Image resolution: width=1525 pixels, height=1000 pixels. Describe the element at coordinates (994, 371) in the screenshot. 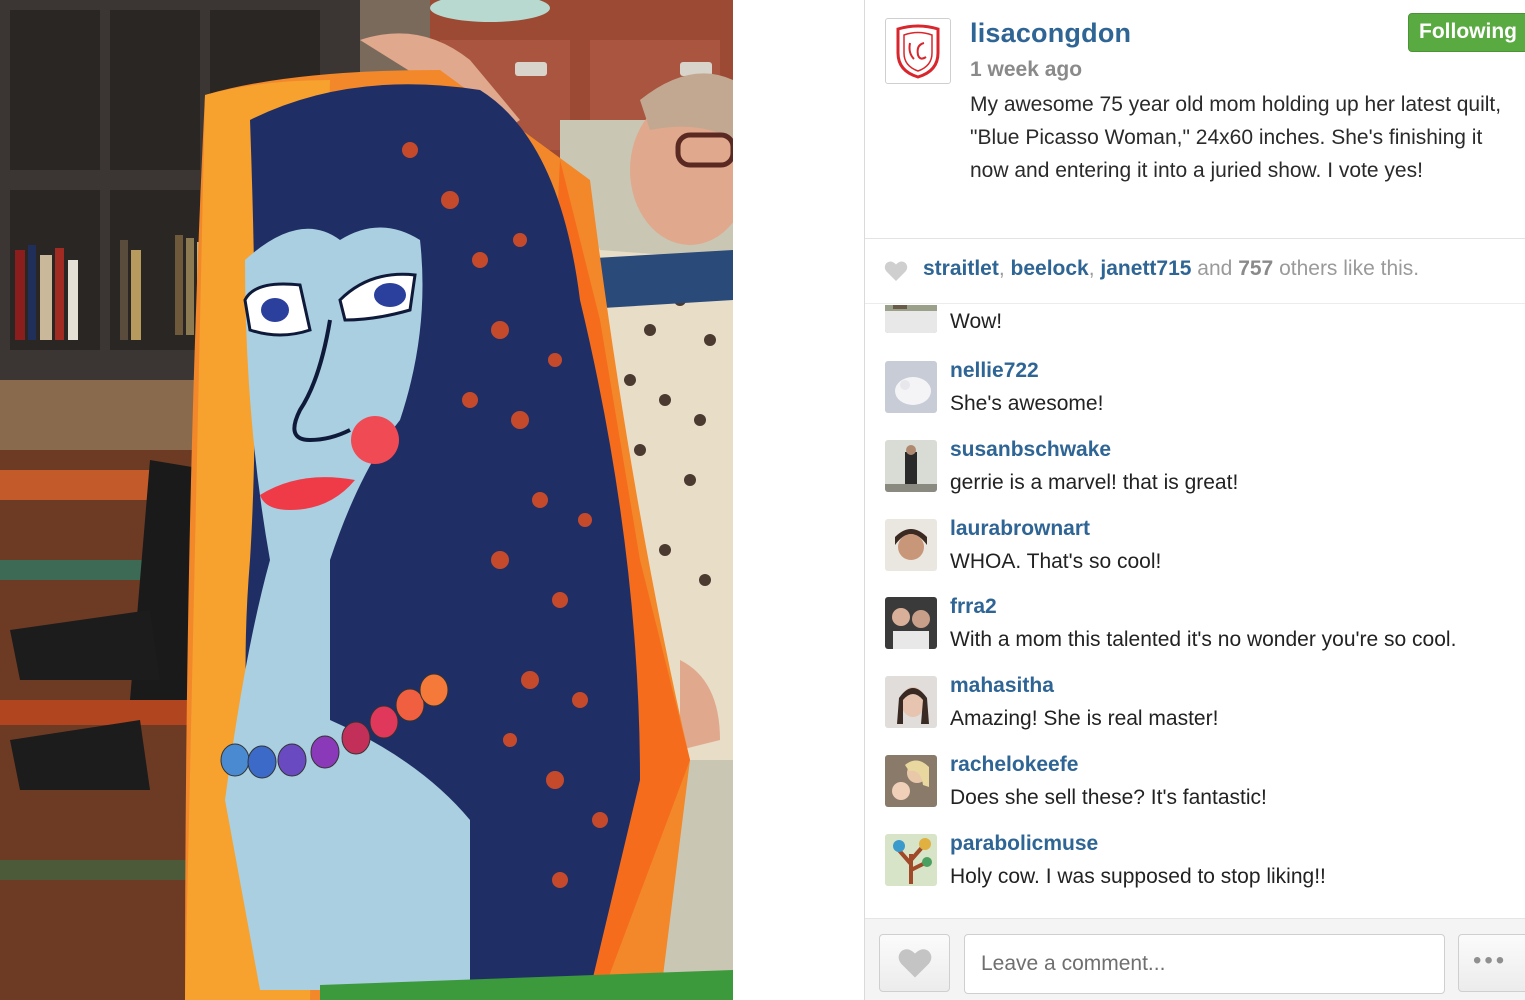

I see `commenter-username: nellie722` at that location.